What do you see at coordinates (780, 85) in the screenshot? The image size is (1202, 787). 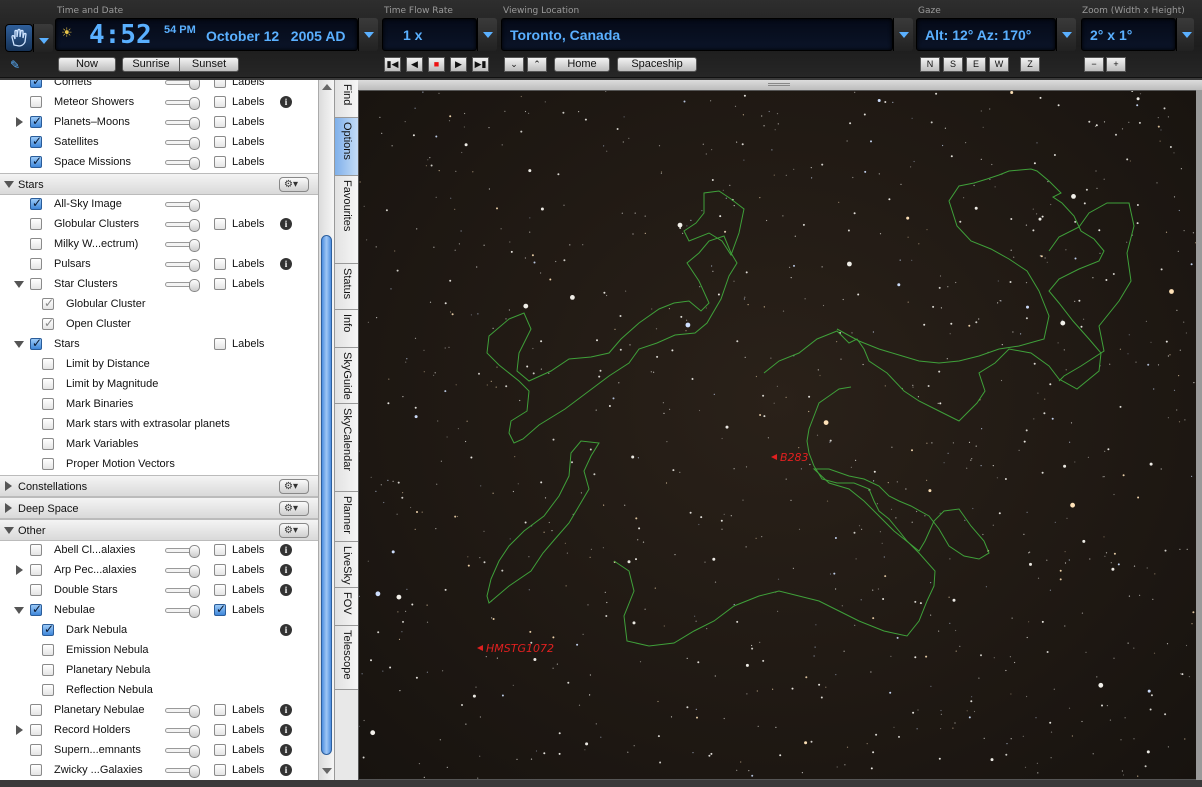 I see `splitter-grip` at bounding box center [780, 85].